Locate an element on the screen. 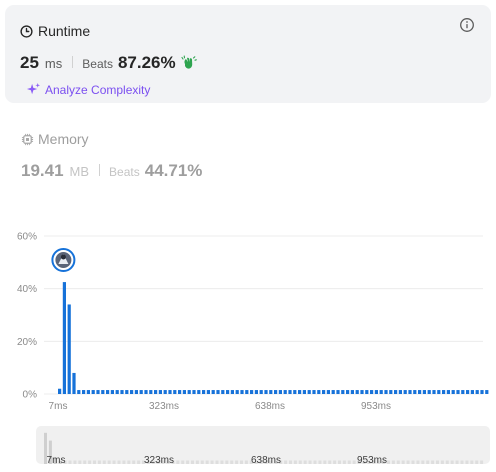  chart-x-ticks: 7ms 323ms 638ms 953ms is located at coordinates (220, 406).